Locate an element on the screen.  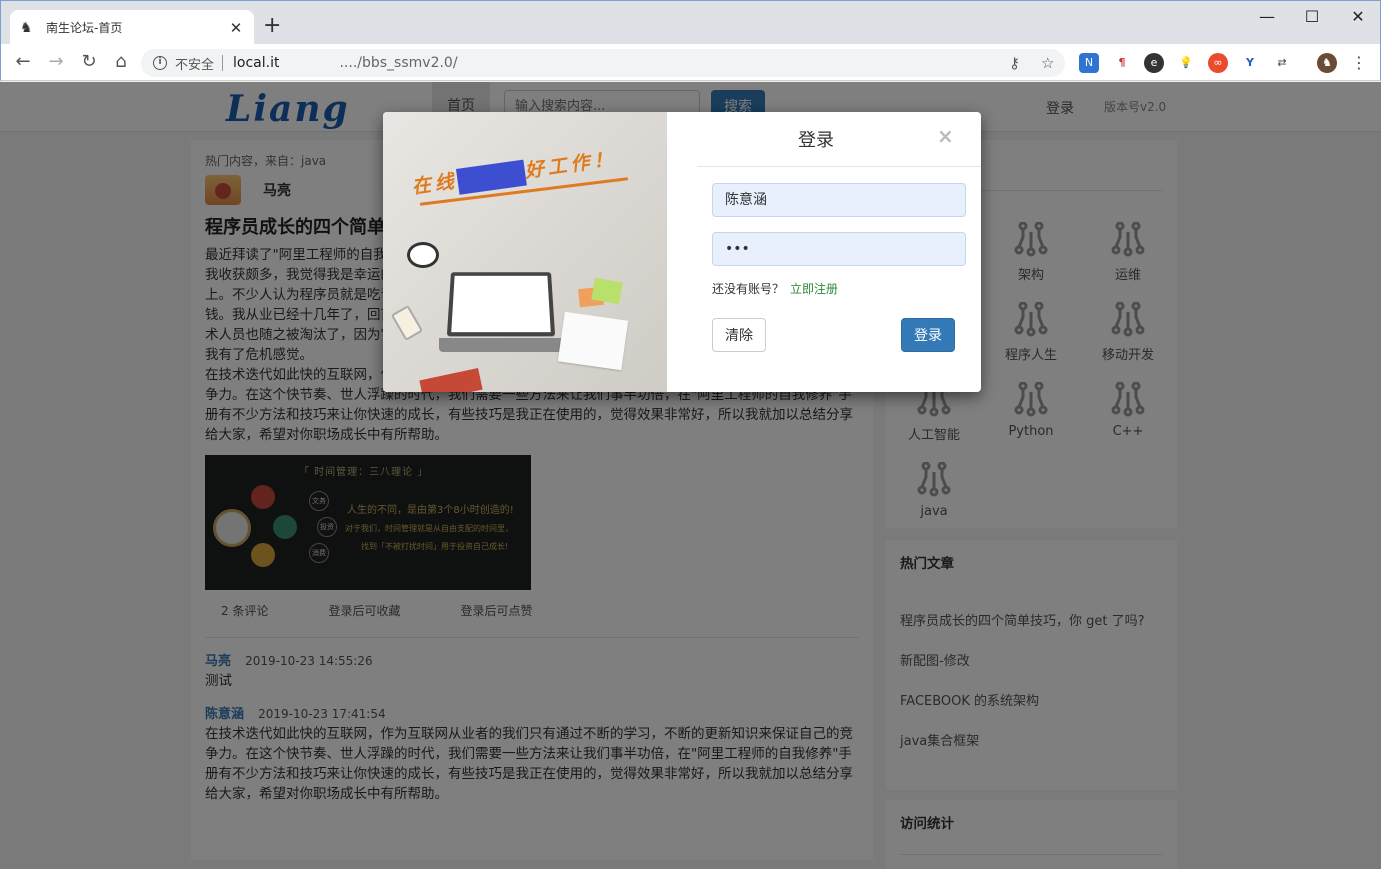
register-link: 立即注册 is located at coordinates (814, 289).